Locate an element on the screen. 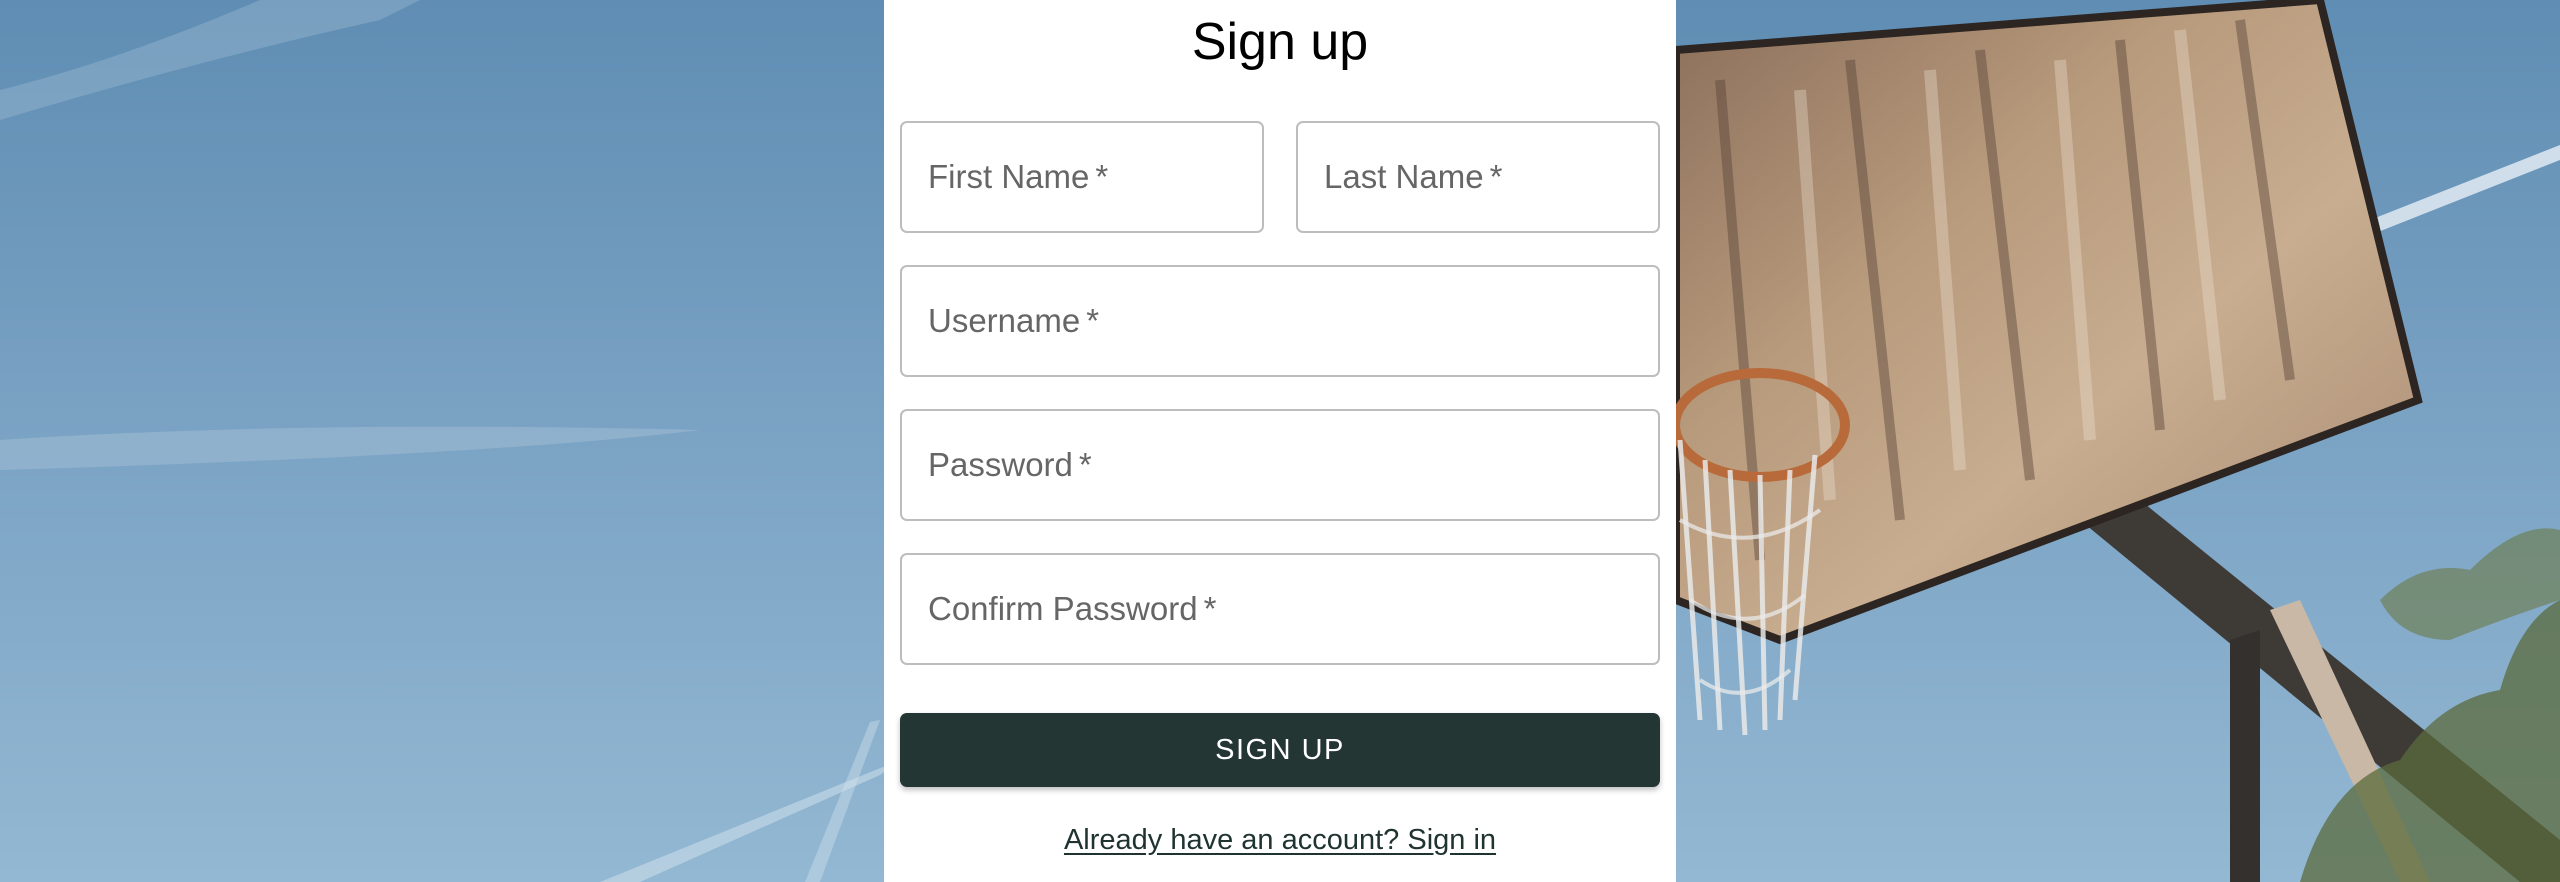  confirm-password-label-text: Confirm Password is located at coordinates (1063, 608).